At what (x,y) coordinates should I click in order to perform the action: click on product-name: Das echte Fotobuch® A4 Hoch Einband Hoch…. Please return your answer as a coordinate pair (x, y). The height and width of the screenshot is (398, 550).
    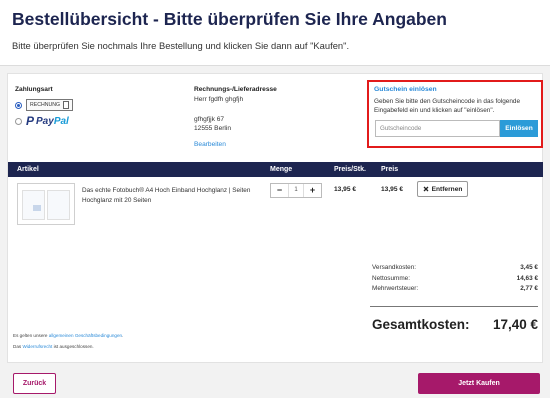
    Looking at the image, I should click on (166, 195).